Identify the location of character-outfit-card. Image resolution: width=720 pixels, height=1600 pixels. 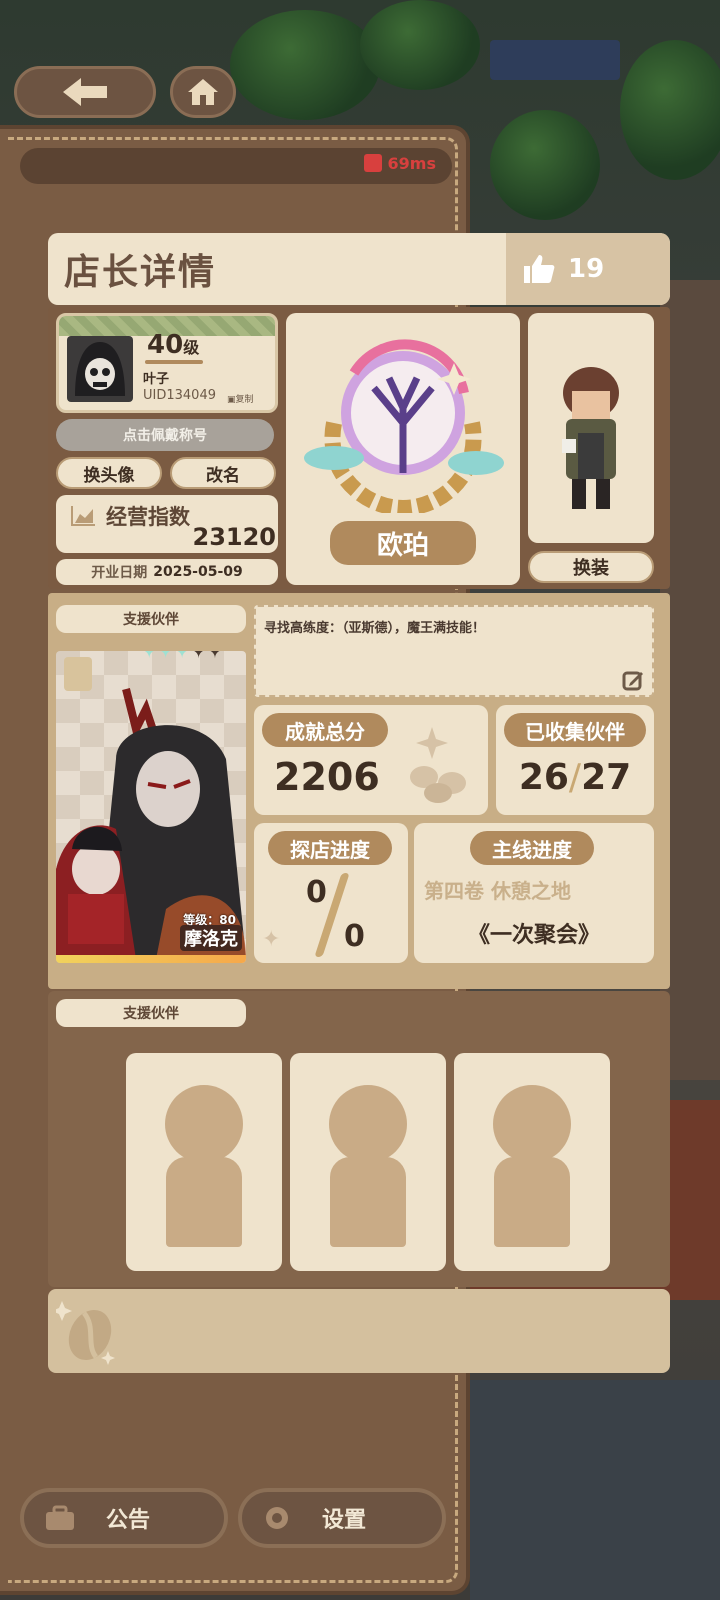
(591, 428).